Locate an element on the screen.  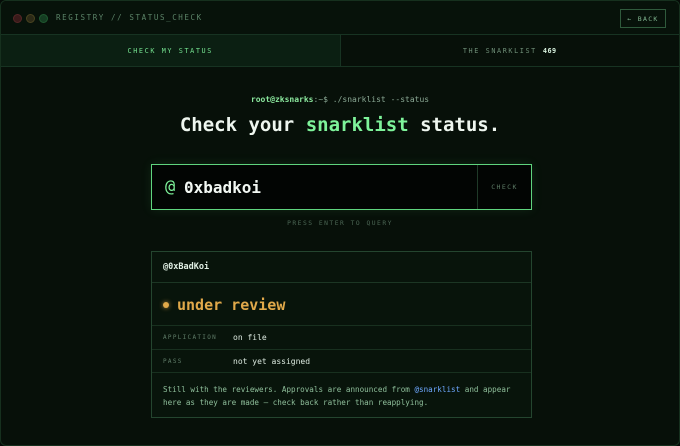
close-window-dot-icon is located at coordinates (17, 18).